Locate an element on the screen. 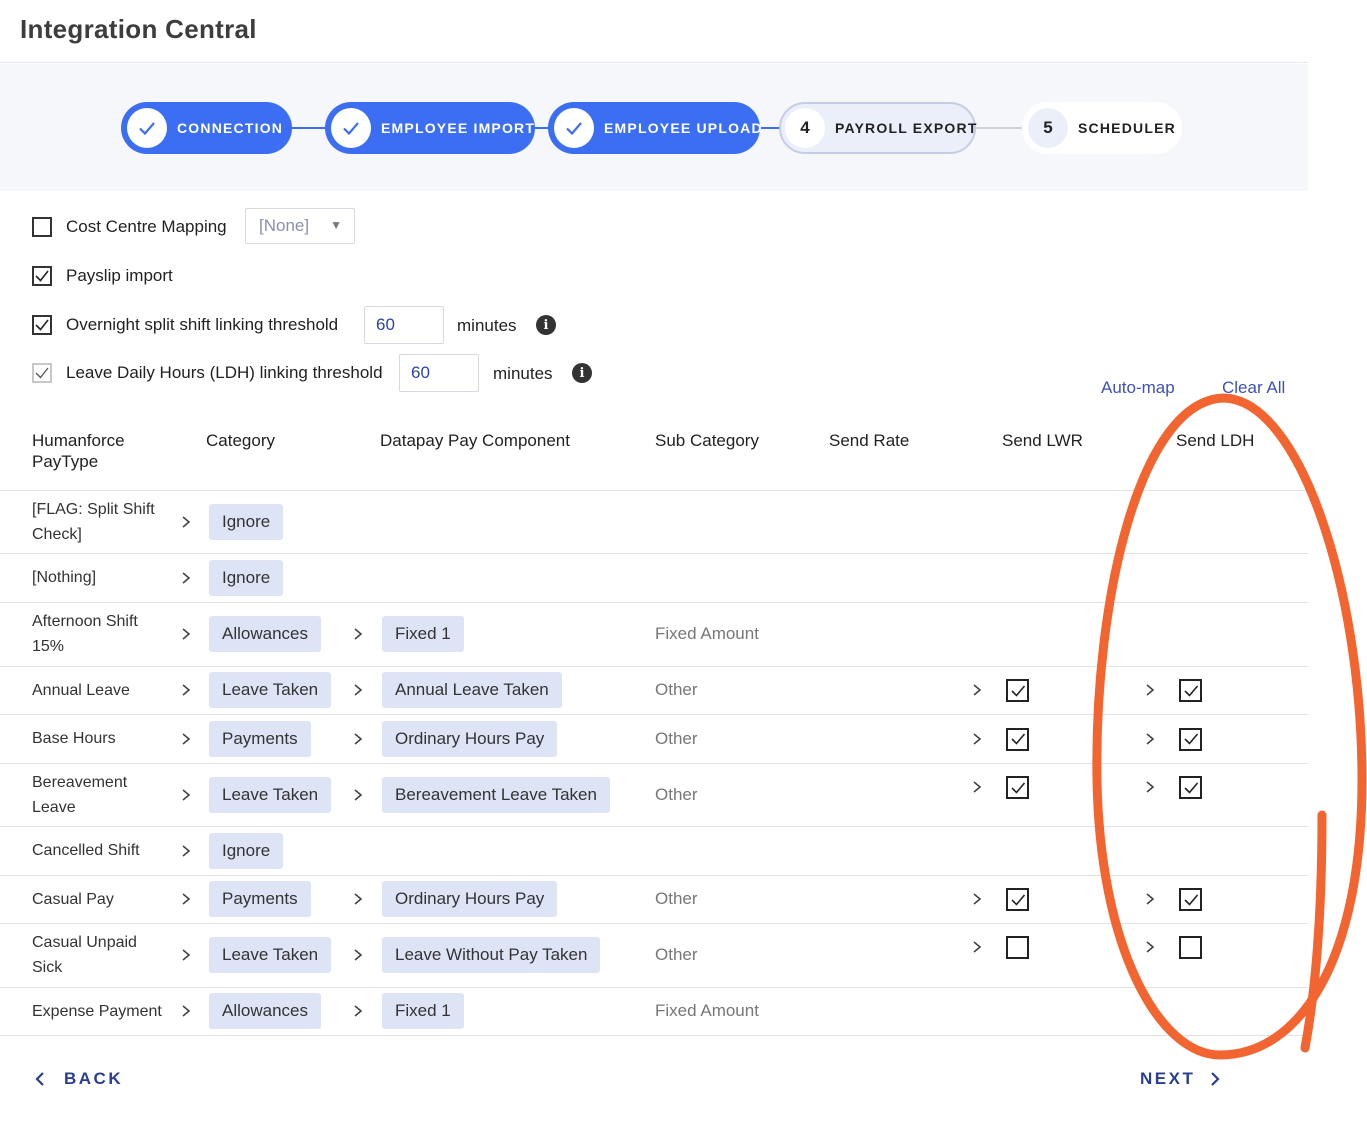  col-datapay-component: Datapay Pay Component is located at coordinates (475, 440).